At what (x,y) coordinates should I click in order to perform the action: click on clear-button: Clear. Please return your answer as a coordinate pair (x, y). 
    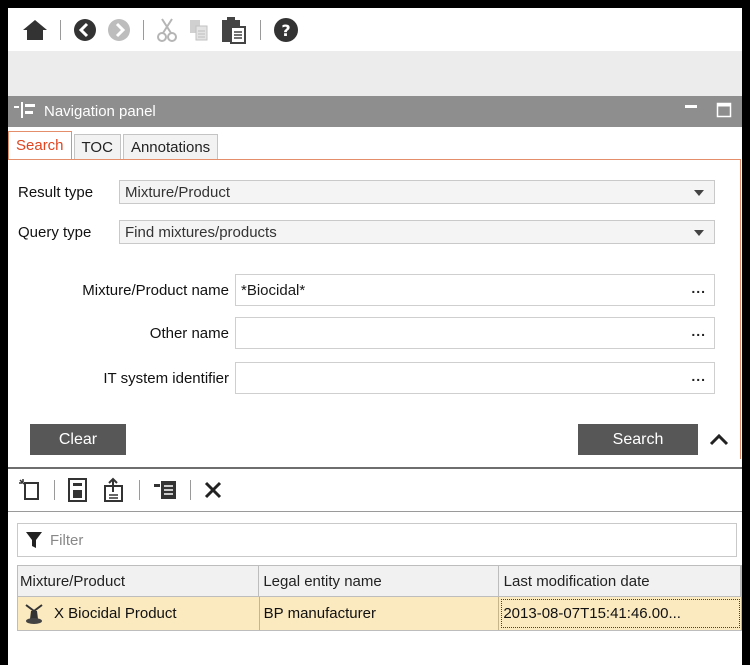
    Looking at the image, I should click on (78, 439).